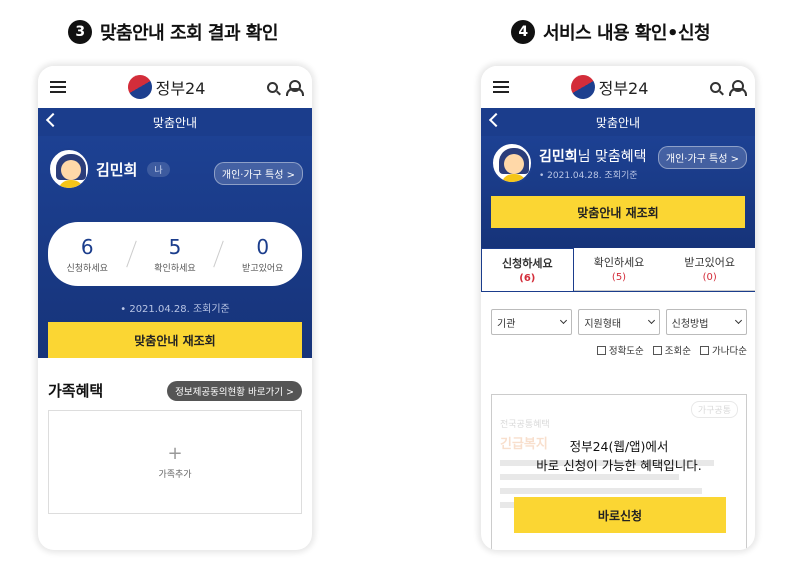 The width and height of the screenshot is (791, 584). I want to click on benefits-heading: 김민희님 맞춤혜택, so click(593, 156).